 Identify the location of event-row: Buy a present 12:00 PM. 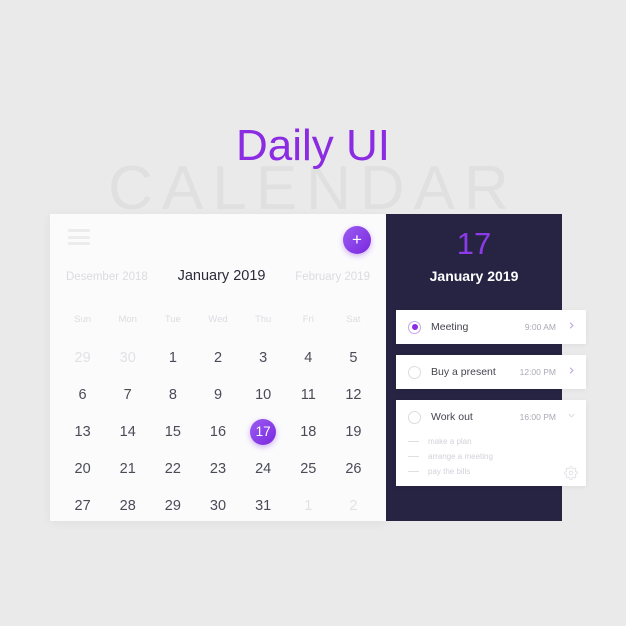
(491, 372).